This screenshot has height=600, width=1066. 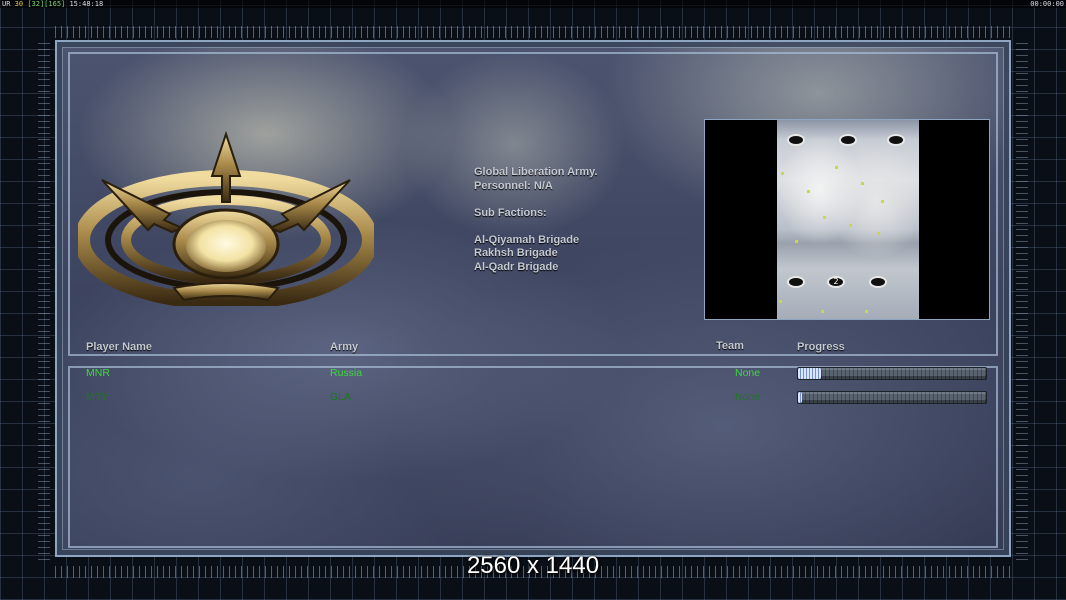 What do you see at coordinates (537, 398) in the screenshot?
I see `player-row: MTV GLA None` at bounding box center [537, 398].